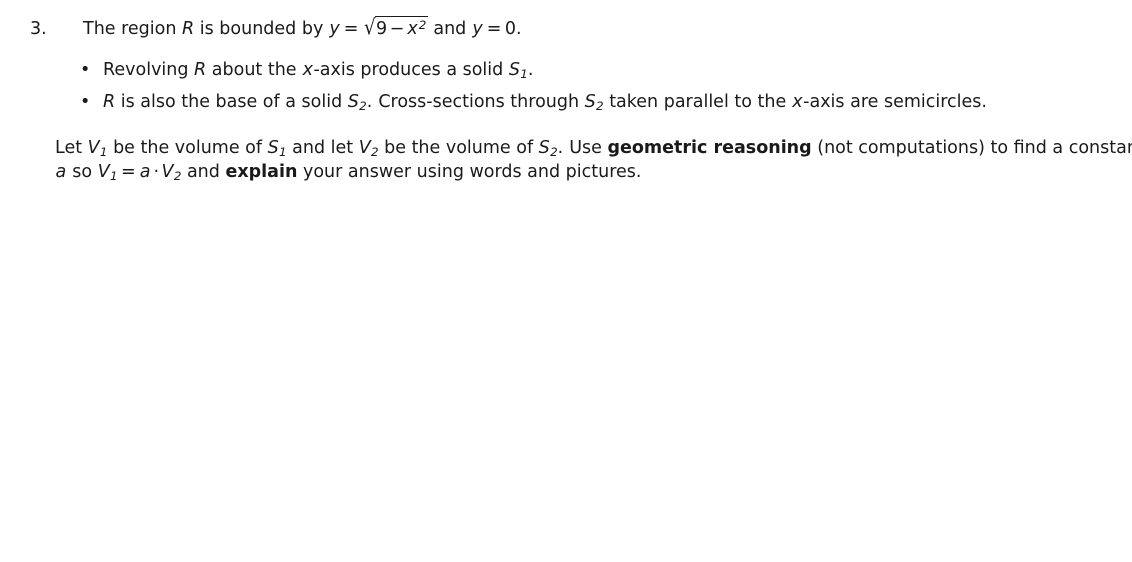 The height and width of the screenshot is (562, 1132). Describe the element at coordinates (261, 29) in the screenshot. I see `statement-middle: is bounded by` at that location.